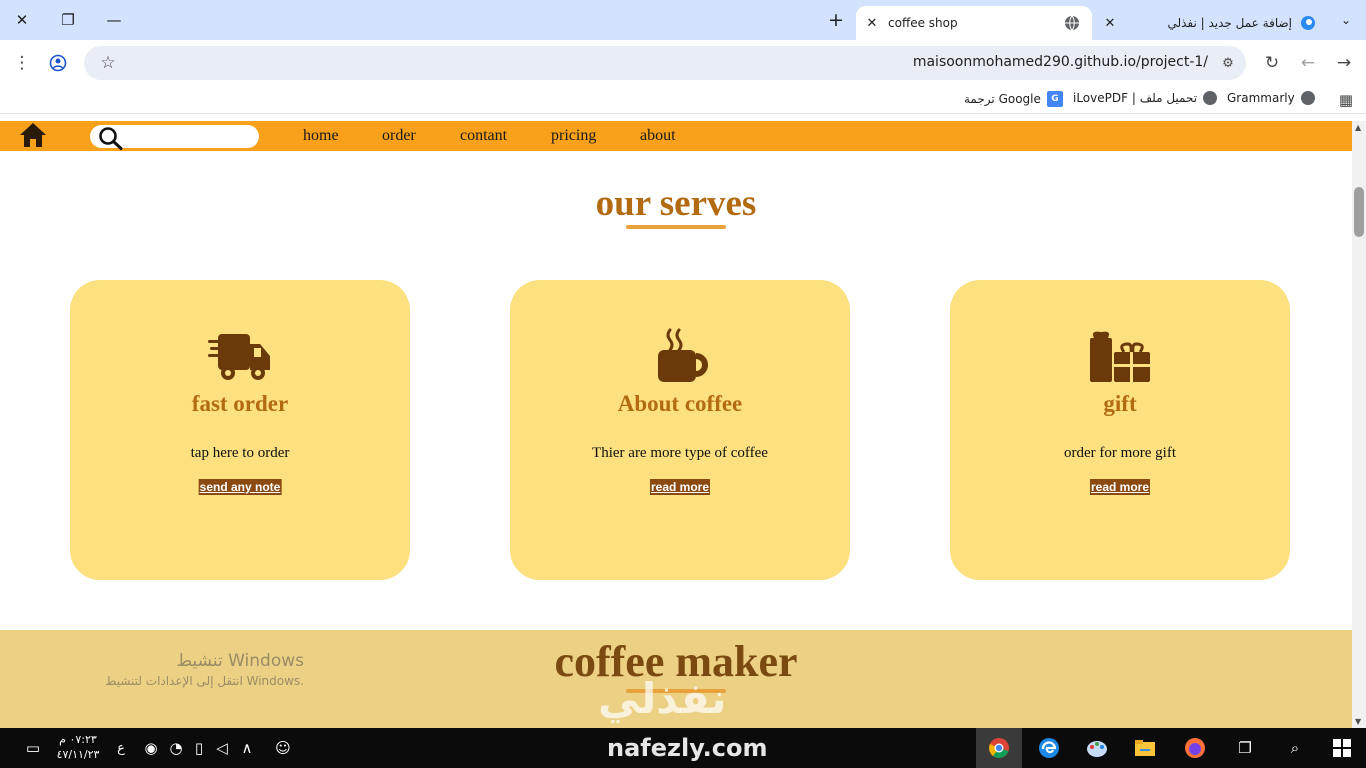  I want to click on bookmark-label: iLovePDF | تحميل ملف, so click(1135, 98).